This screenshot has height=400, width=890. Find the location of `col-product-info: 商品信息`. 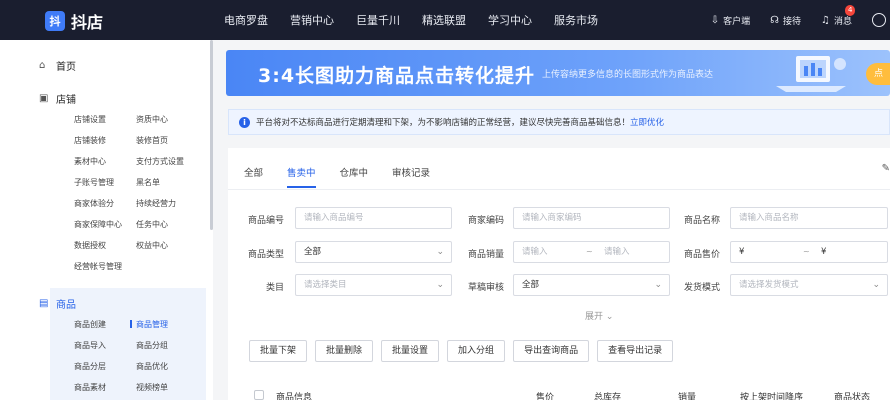

col-product-info: 商品信息 is located at coordinates (294, 396).